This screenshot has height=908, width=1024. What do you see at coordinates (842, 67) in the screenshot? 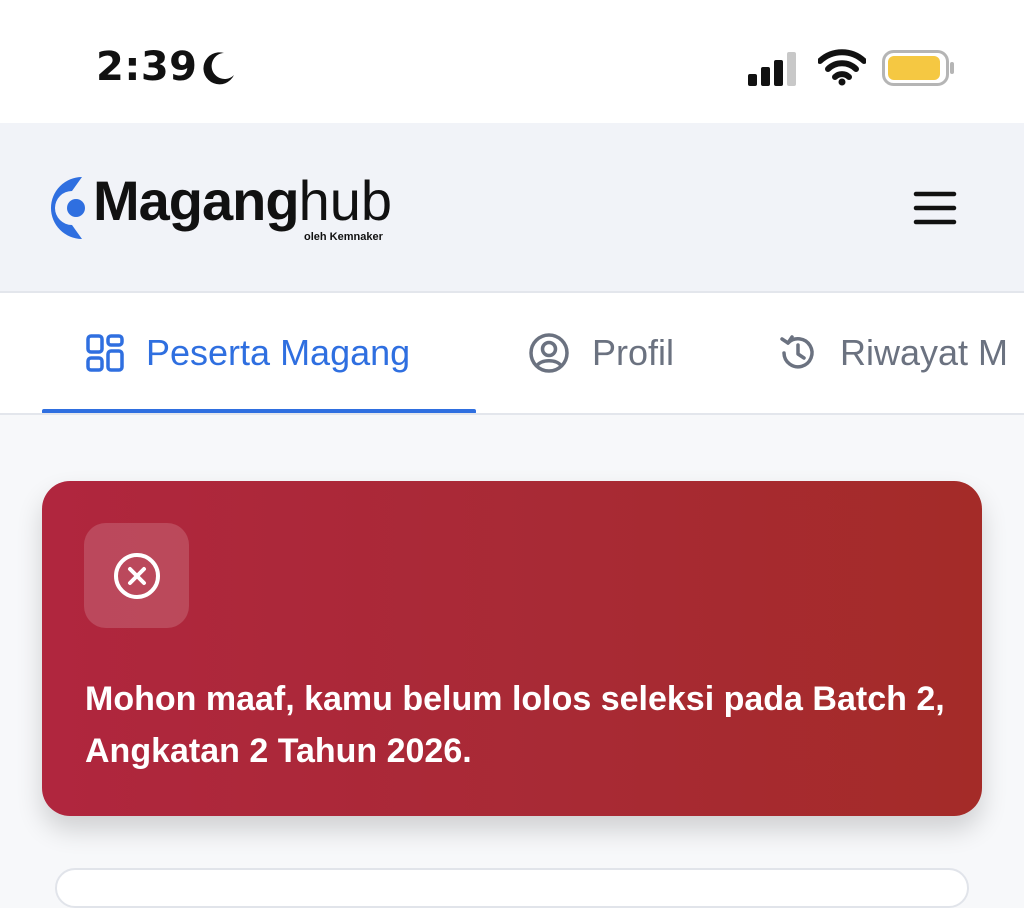
I see `wifi-icon` at bounding box center [842, 67].